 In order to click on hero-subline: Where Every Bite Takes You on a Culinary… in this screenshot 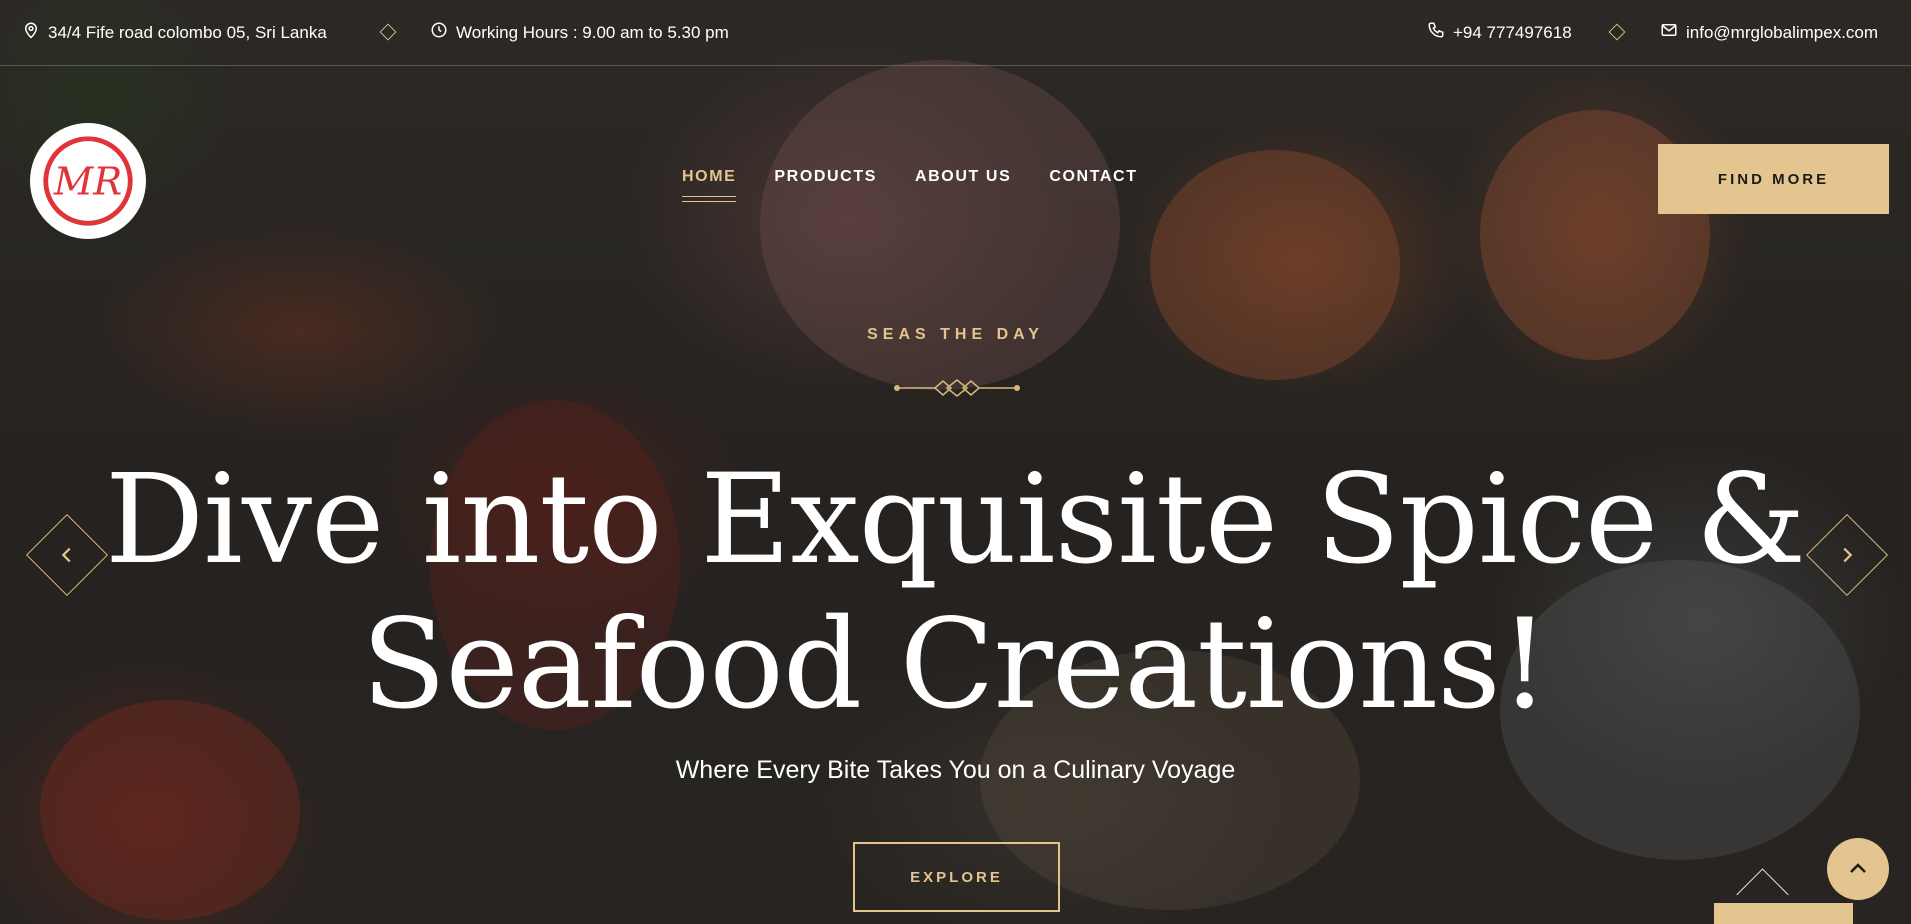, I will do `click(955, 770)`.